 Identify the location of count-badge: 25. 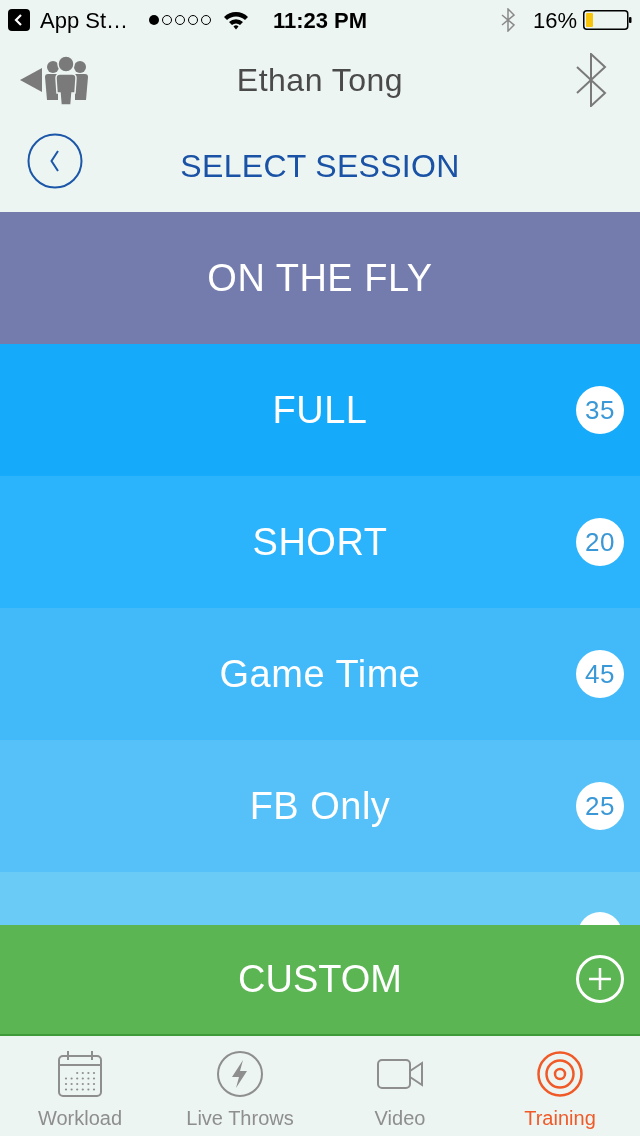
(600, 806).